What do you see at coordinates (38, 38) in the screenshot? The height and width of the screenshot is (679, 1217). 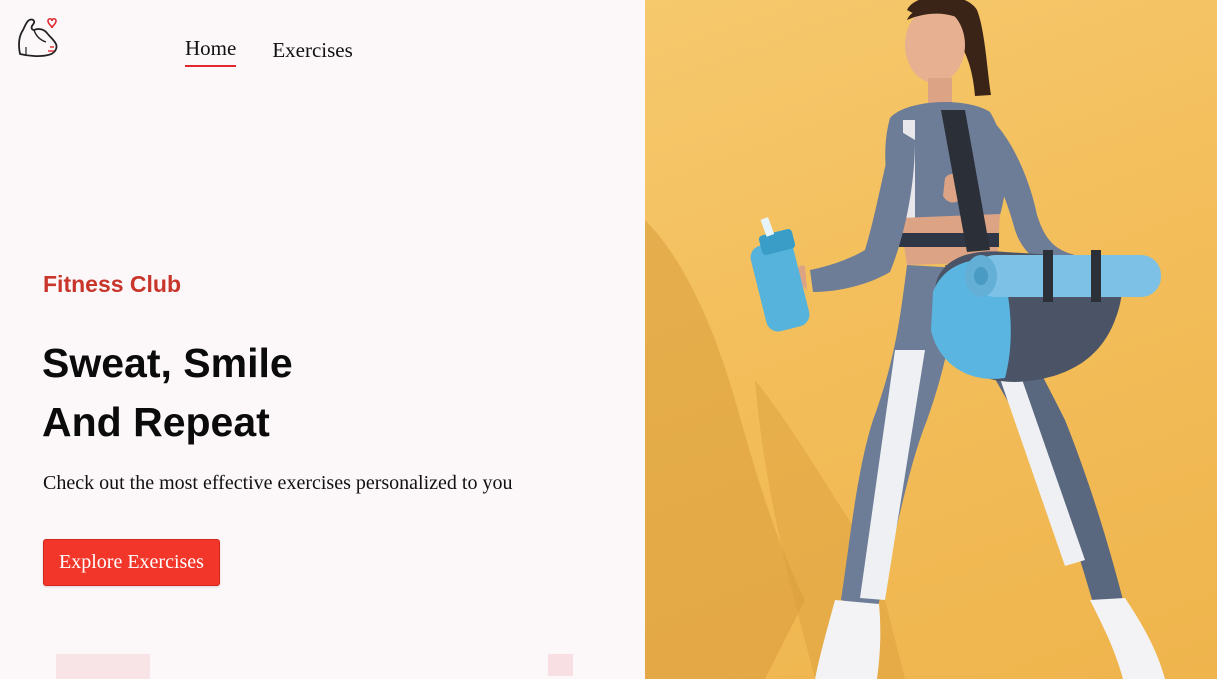 I see `logo-icon` at bounding box center [38, 38].